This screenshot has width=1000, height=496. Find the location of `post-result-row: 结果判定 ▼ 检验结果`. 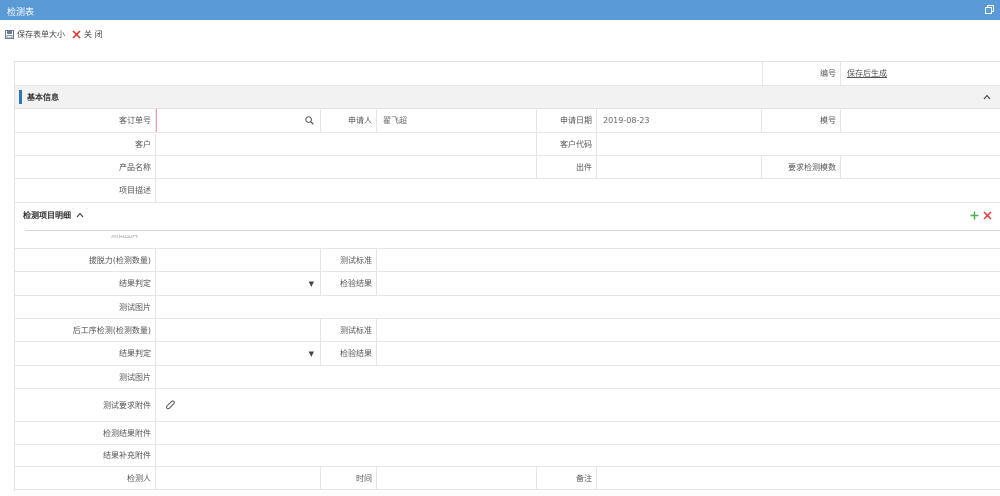

post-result-row: 结果判定 ▼ 检验结果 is located at coordinates (507, 354).